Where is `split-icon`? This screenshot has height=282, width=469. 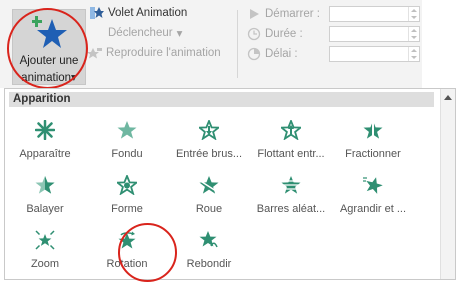
split-icon is located at coordinates (373, 130).